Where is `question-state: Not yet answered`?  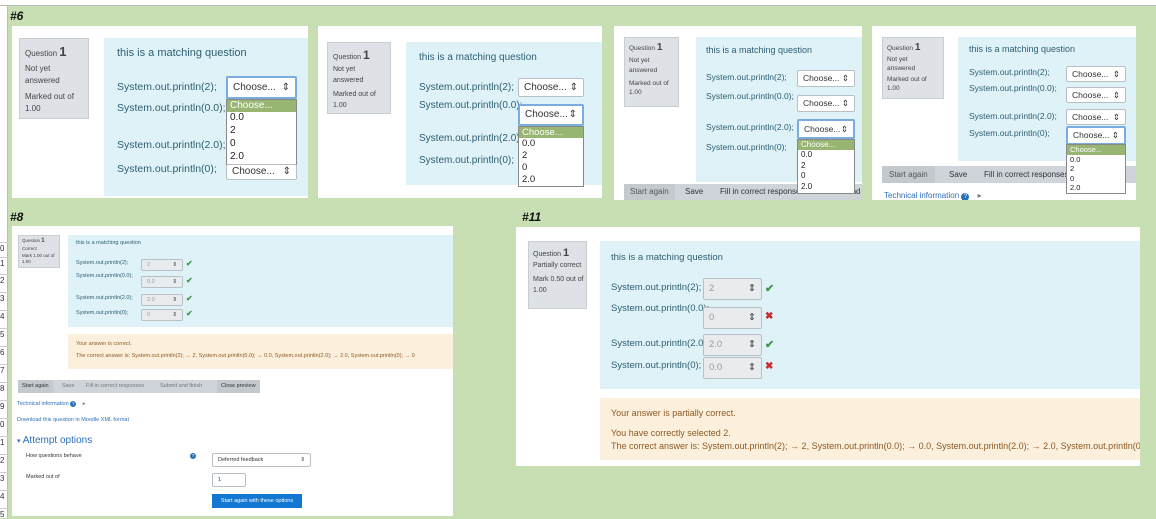
question-state: Not yet answered is located at coordinates (643, 65).